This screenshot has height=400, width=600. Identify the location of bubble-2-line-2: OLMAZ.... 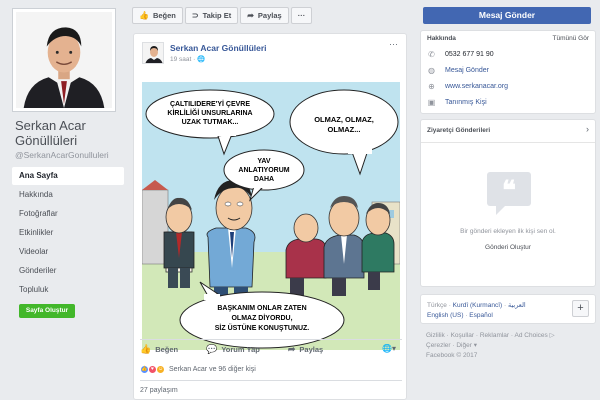
(344, 129).